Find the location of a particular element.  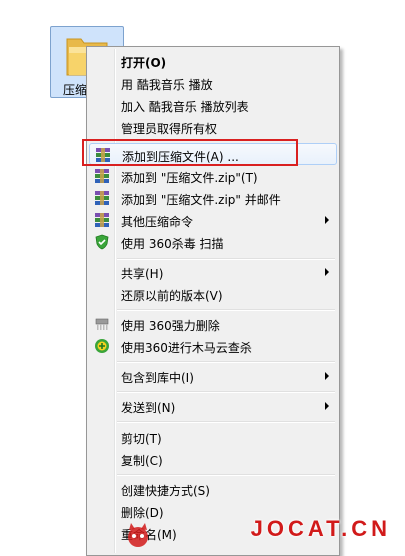

menu-item-share: 共享(H) is located at coordinates (213, 272).